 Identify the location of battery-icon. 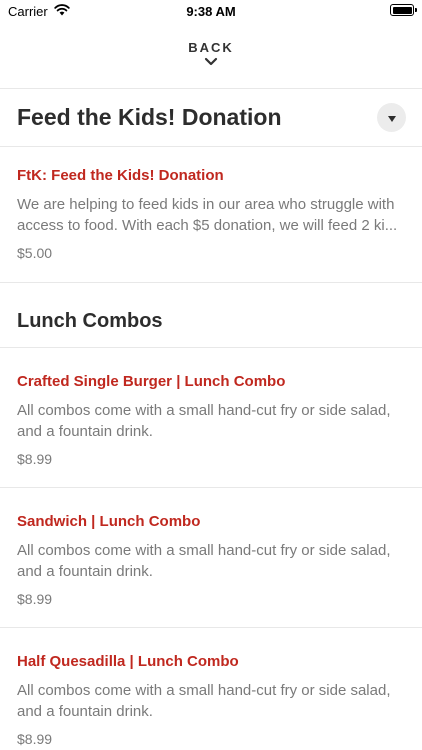
(403, 10).